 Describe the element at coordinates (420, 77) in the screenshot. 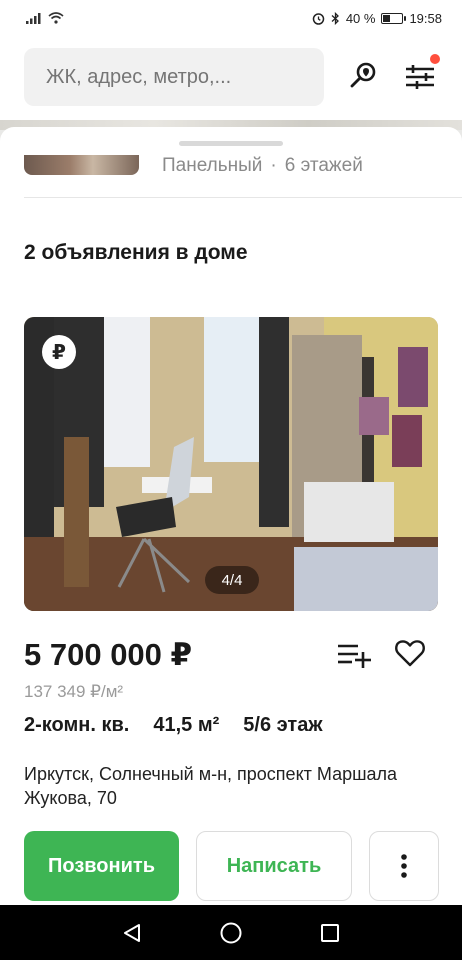

I see `filter-icon` at that location.